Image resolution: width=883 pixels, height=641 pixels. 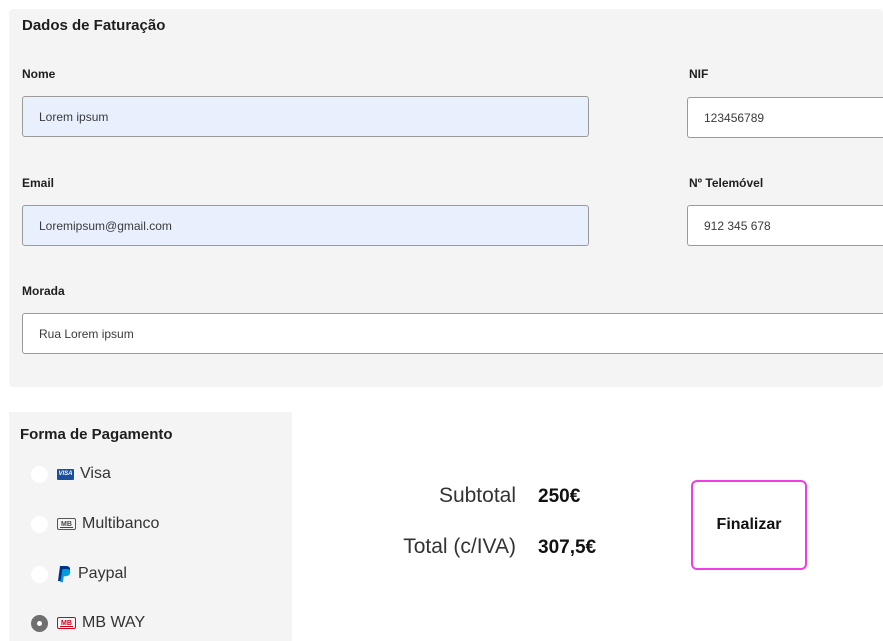 I want to click on name-input, so click(x=305, y=116).